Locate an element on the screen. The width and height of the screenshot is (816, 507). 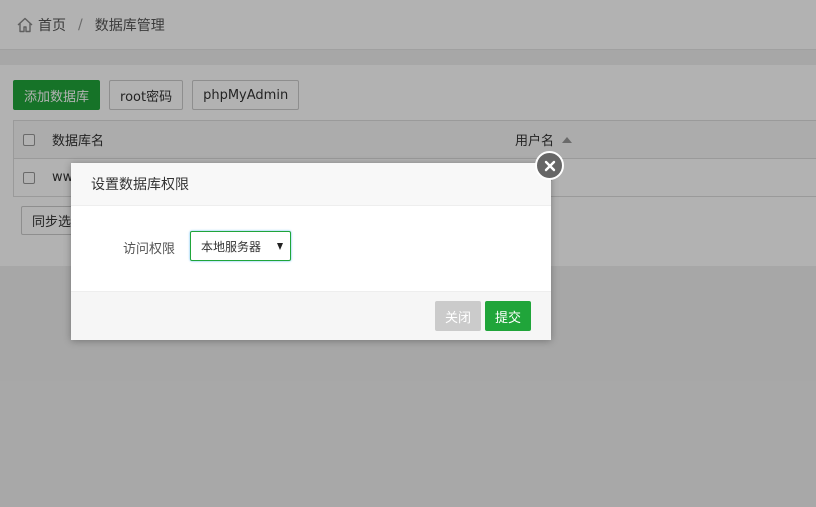
select-value: 本地服务器 is located at coordinates (231, 246).